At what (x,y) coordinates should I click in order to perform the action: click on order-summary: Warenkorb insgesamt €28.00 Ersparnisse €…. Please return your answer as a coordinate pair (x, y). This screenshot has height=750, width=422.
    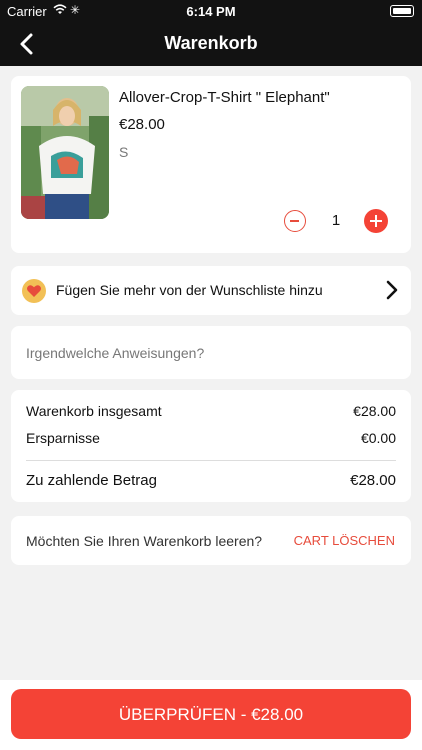
    Looking at the image, I should click on (211, 446).